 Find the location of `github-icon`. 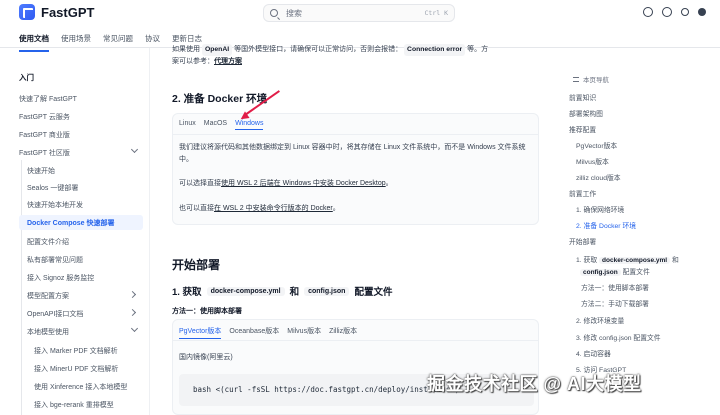

github-icon is located at coordinates (667, 12).